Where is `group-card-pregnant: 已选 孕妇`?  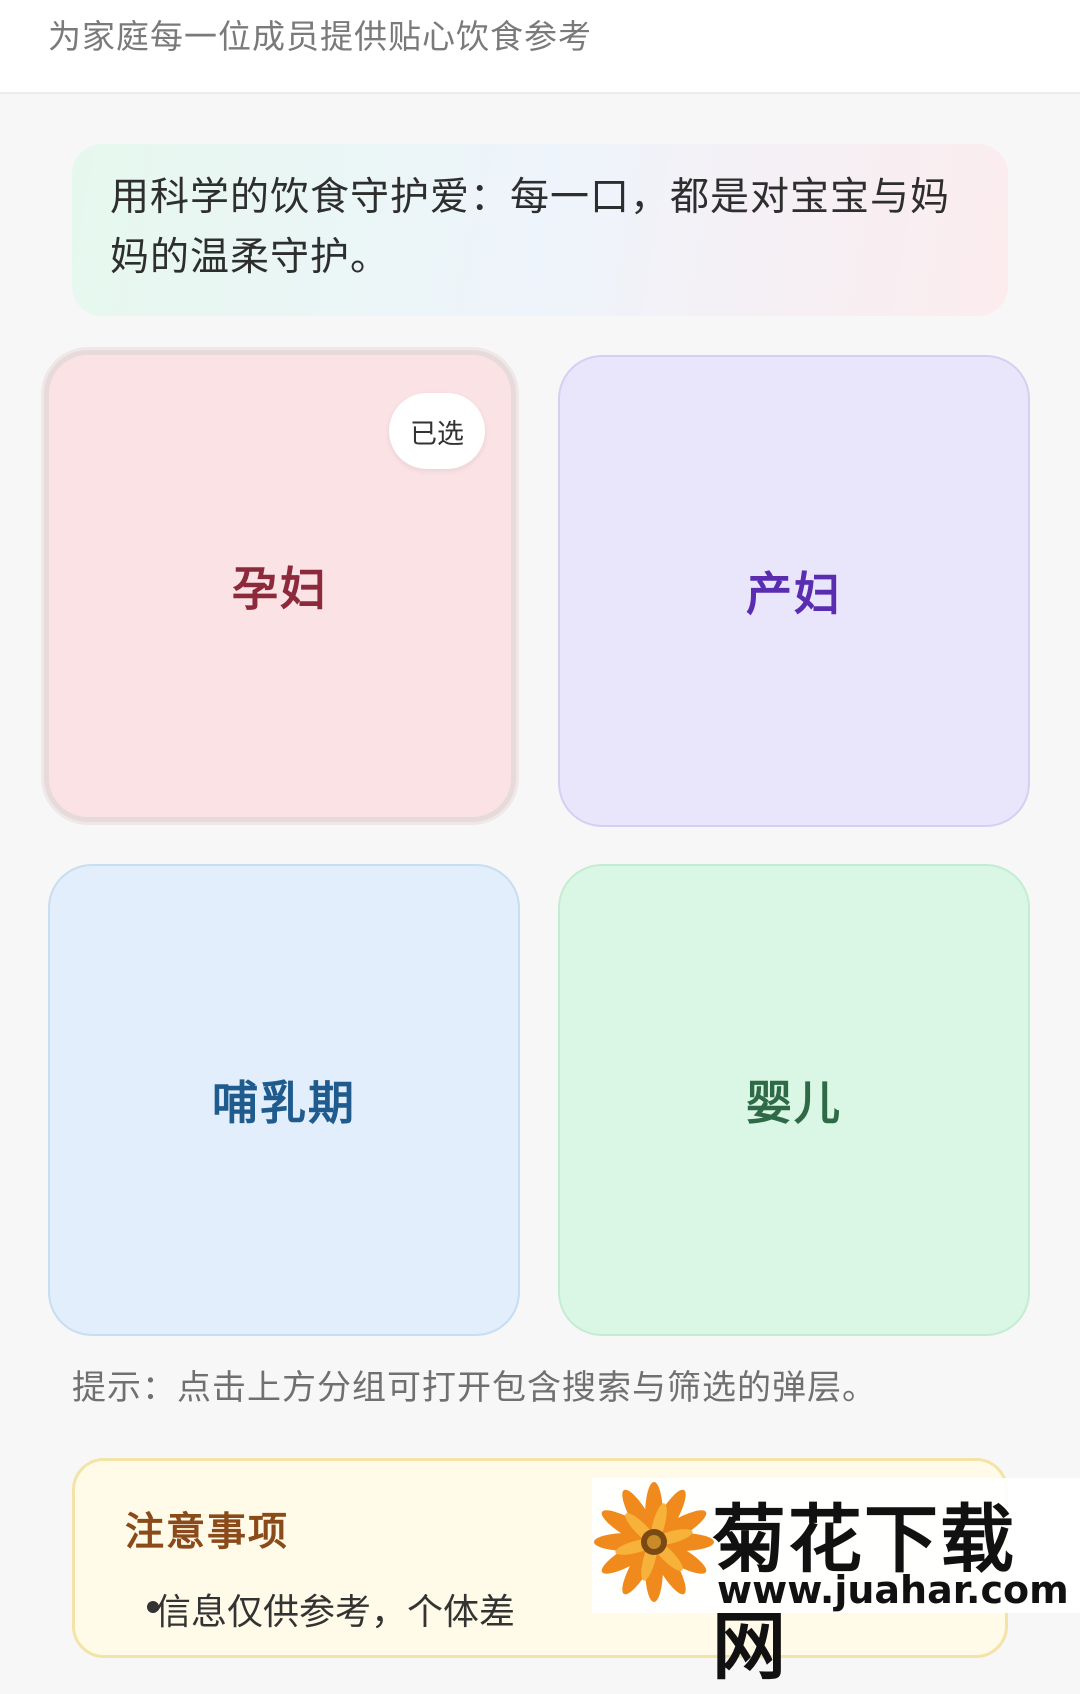 group-card-pregnant: 已选 孕妇 is located at coordinates (280, 586).